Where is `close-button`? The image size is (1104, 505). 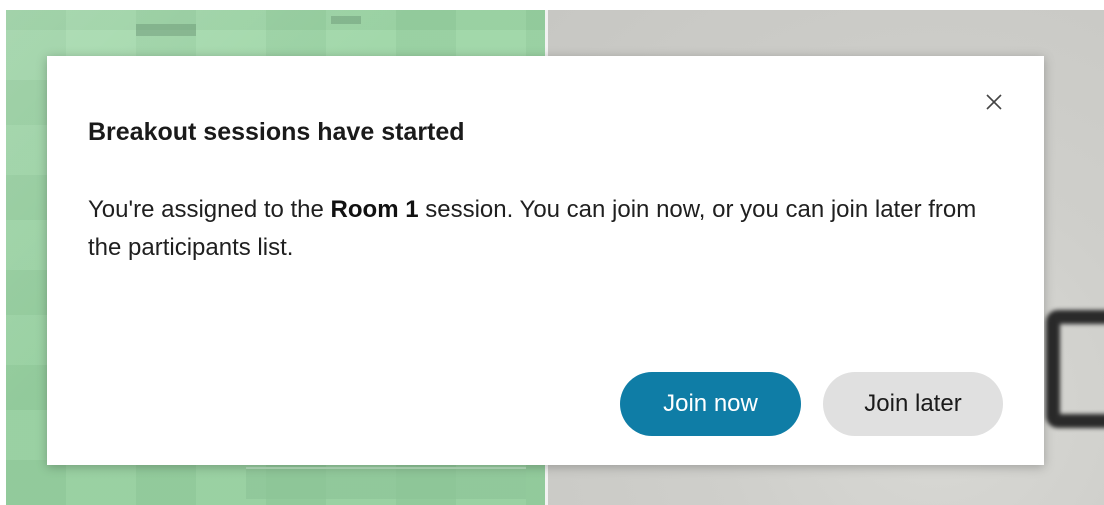
close-button is located at coordinates (994, 102).